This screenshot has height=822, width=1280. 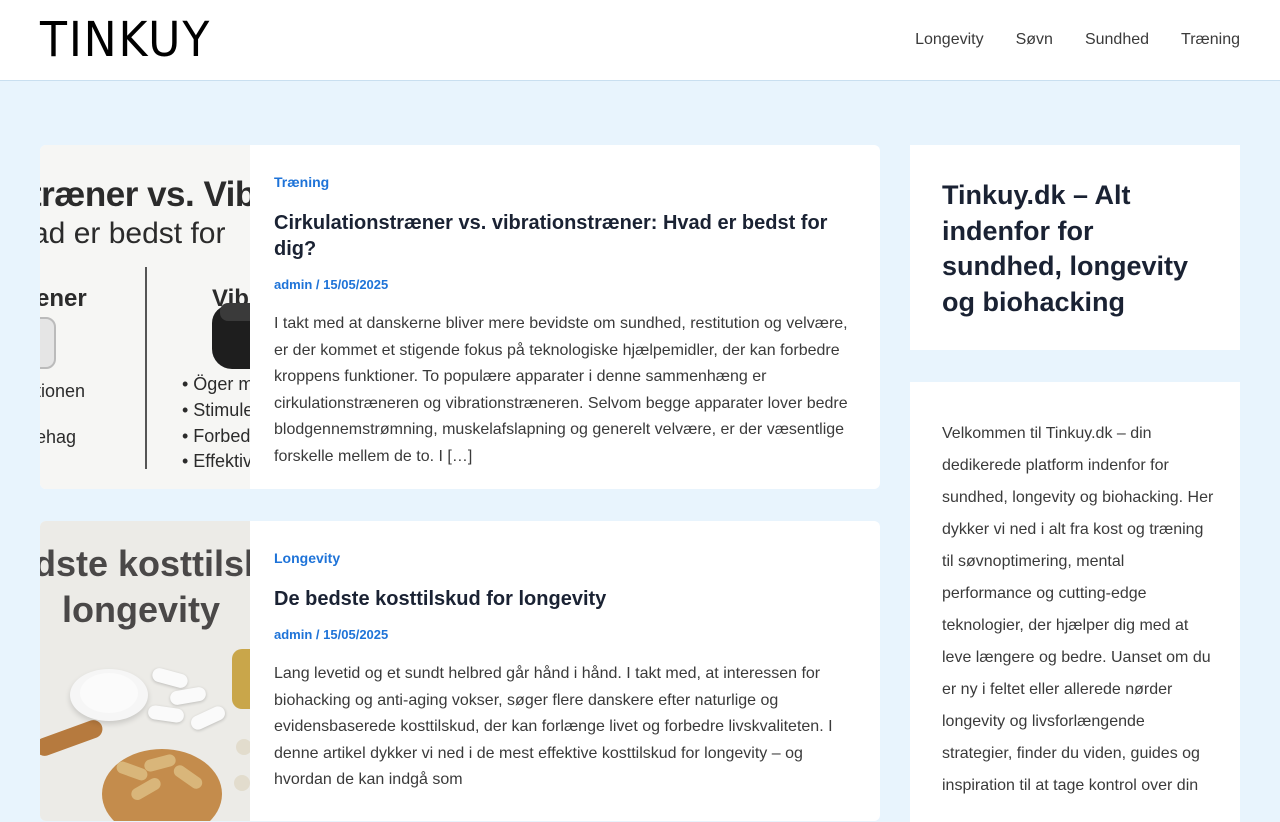 I want to click on post-title: De bedste kosttilskud for longevity, so click(x=565, y=599).